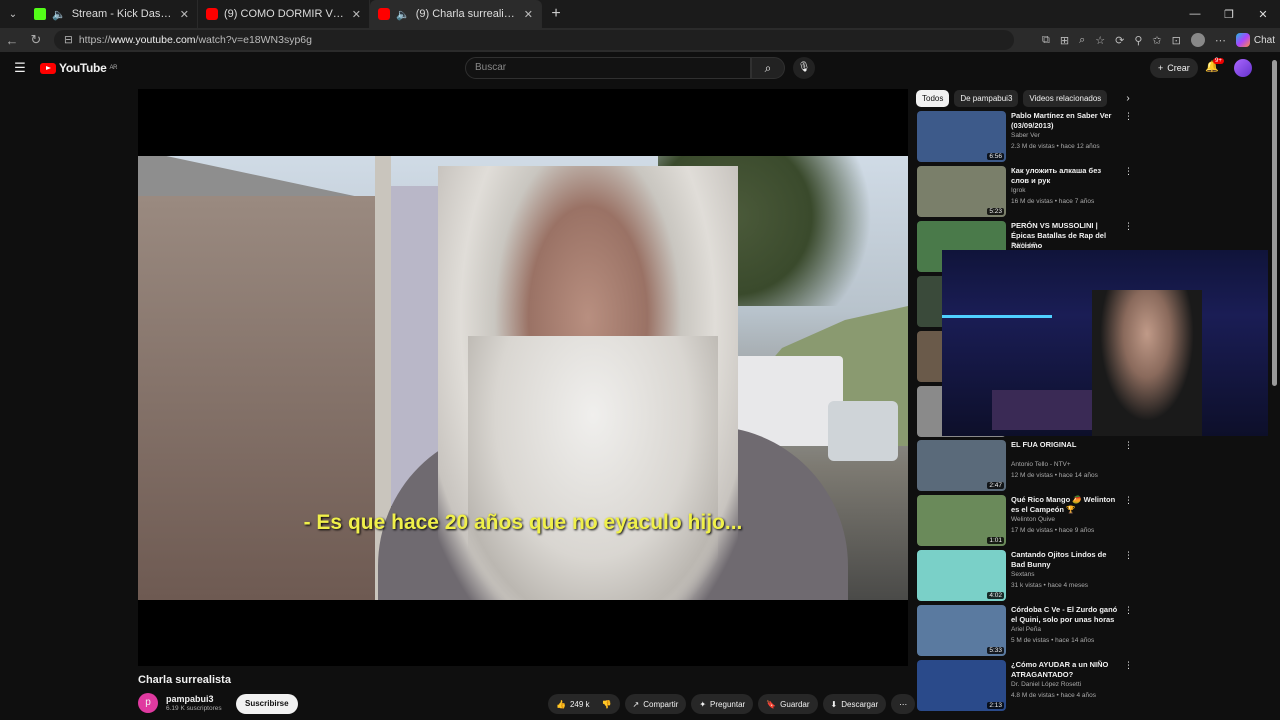  I want to click on chevron-right-icon: ›, so click(1127, 98).